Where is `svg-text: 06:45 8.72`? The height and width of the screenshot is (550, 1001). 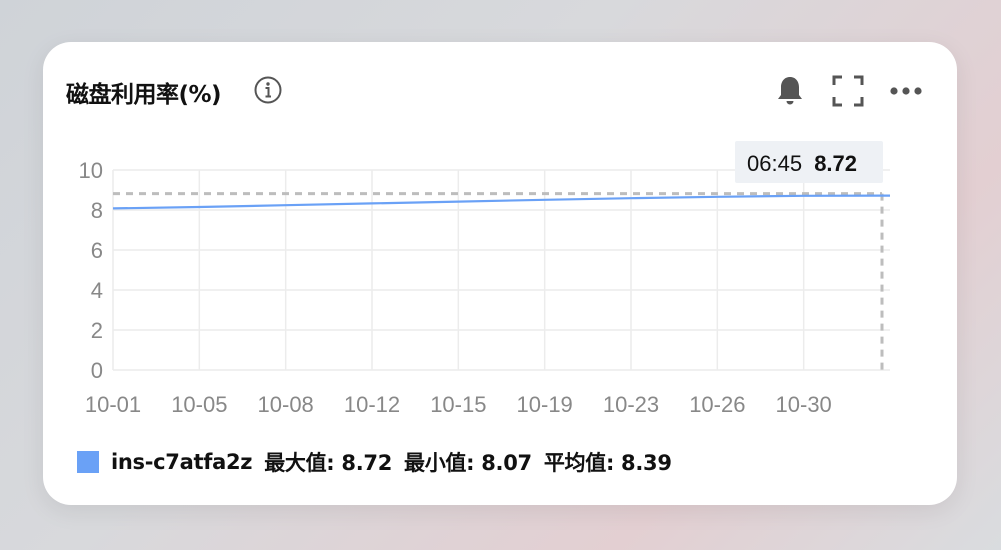 svg-text: 06:45 8.72 is located at coordinates (802, 163).